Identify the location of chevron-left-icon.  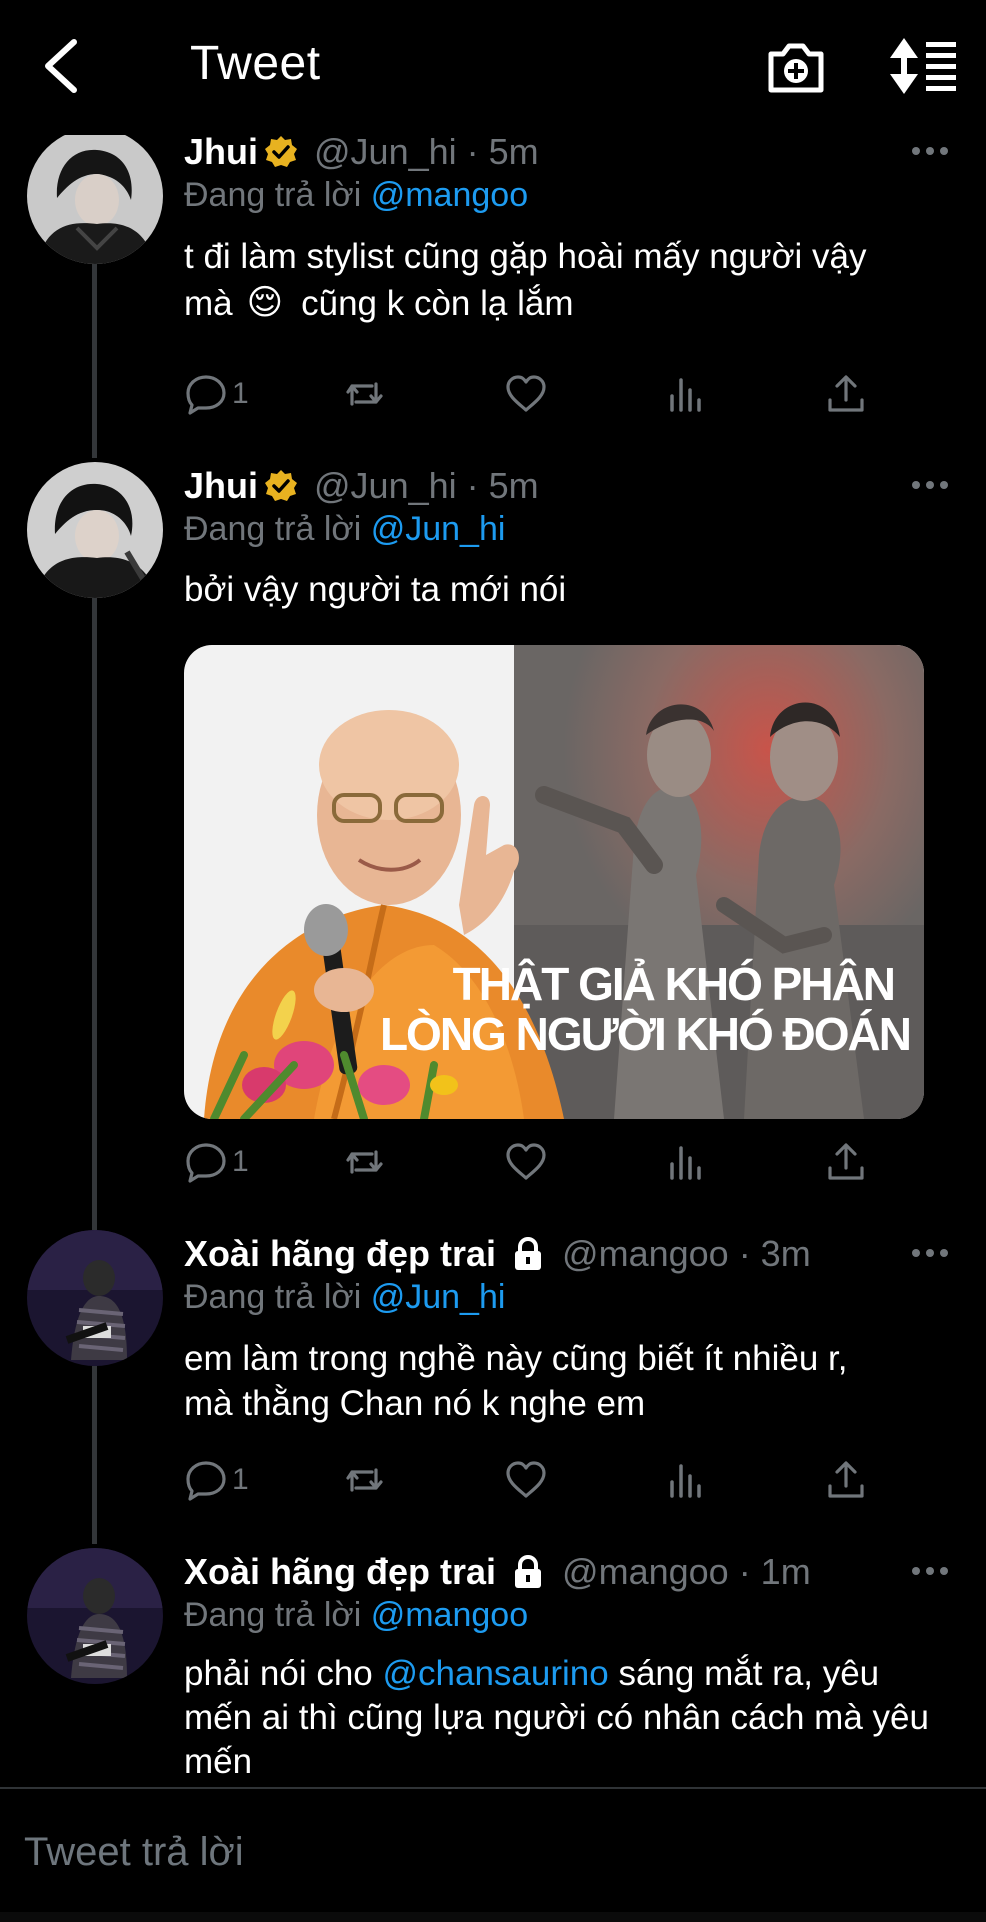
(63, 66).